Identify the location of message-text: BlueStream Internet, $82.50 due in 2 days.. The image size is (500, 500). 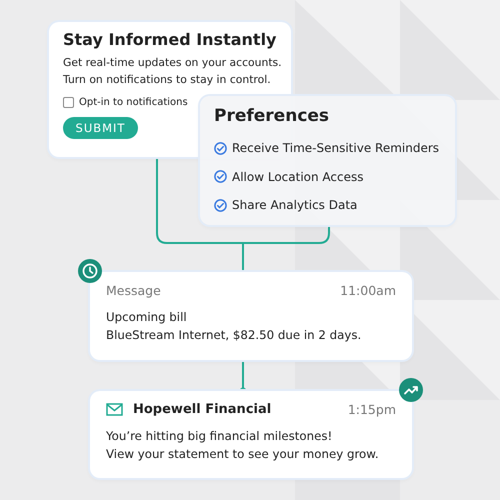
(234, 335).